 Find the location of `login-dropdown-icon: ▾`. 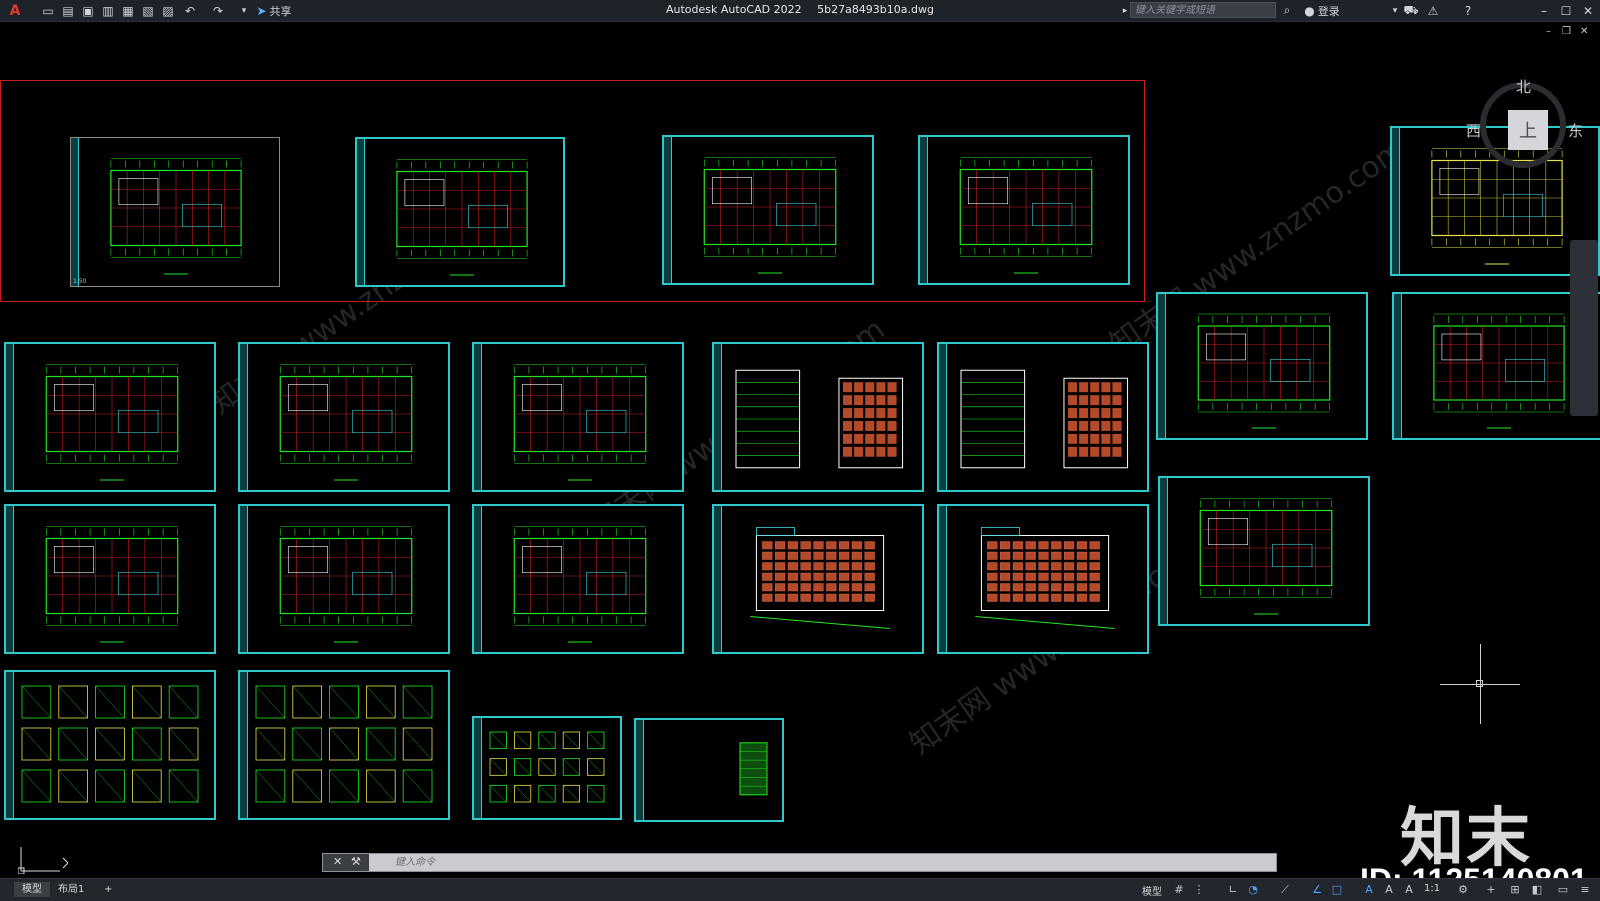

login-dropdown-icon: ▾ is located at coordinates (1395, 10).